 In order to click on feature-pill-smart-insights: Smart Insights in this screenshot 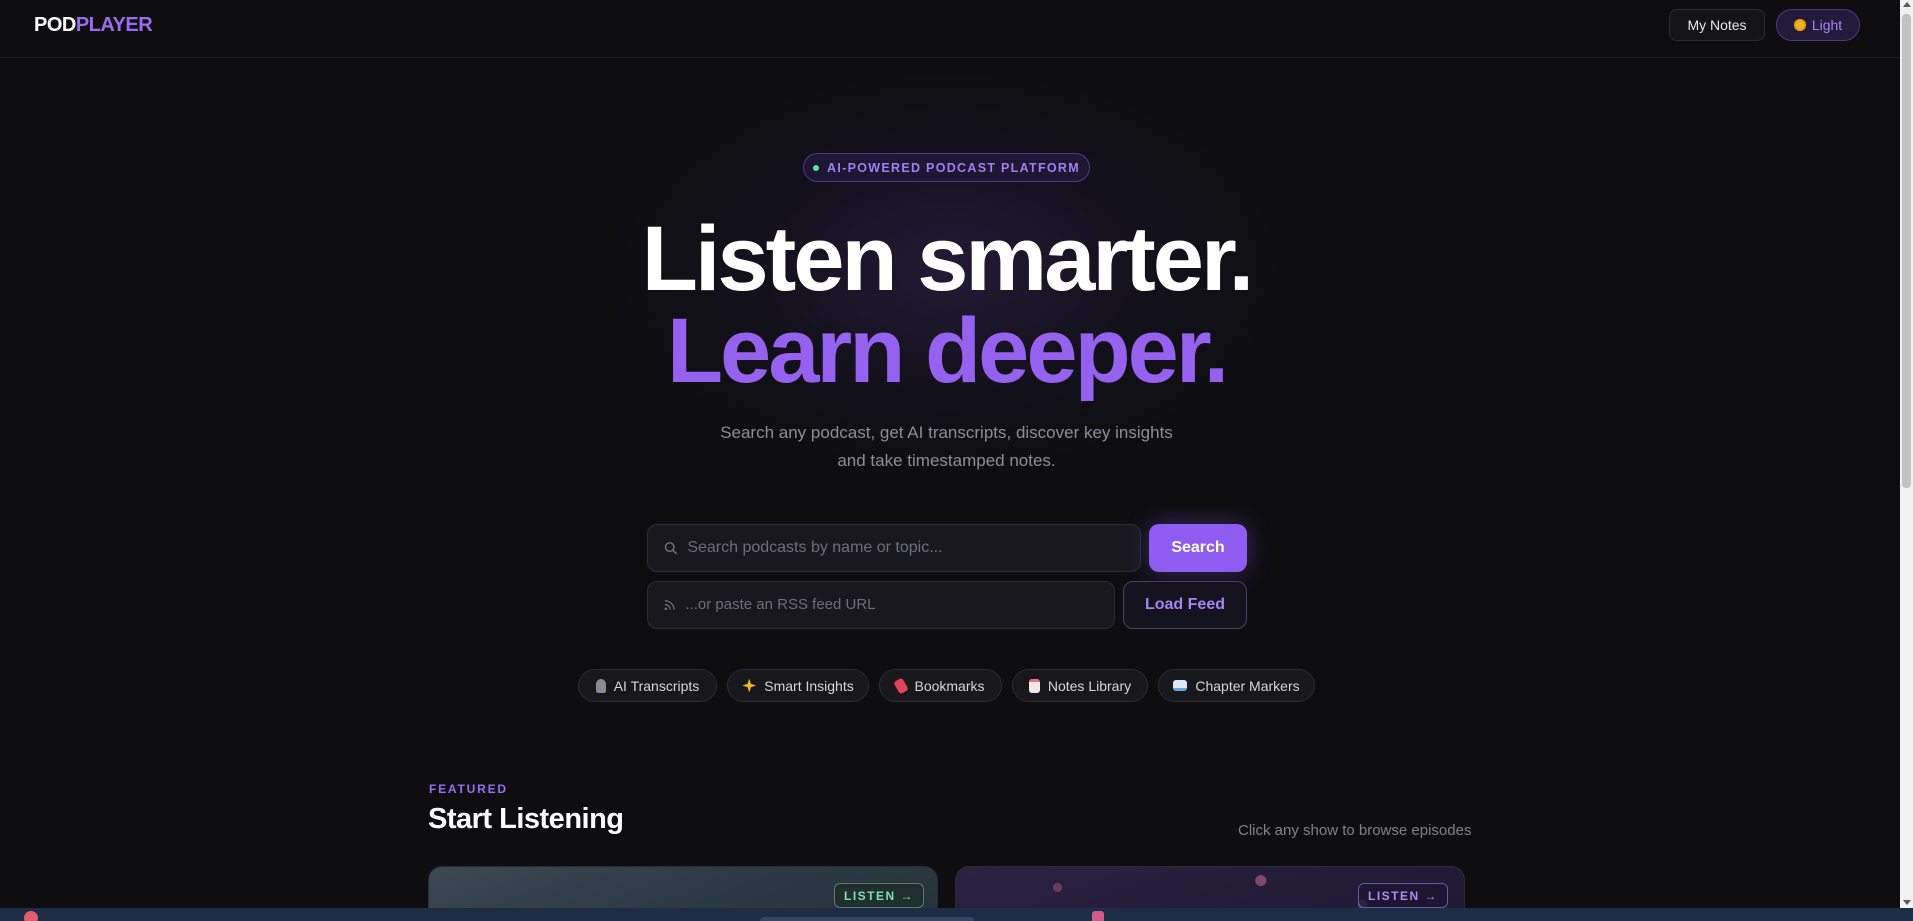, I will do `click(798, 685)`.